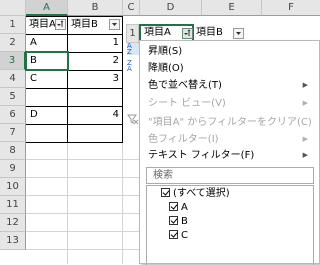 The height and width of the screenshot is (265, 320). What do you see at coordinates (13, 151) in the screenshot?
I see `row-header-8: 8` at bounding box center [13, 151].